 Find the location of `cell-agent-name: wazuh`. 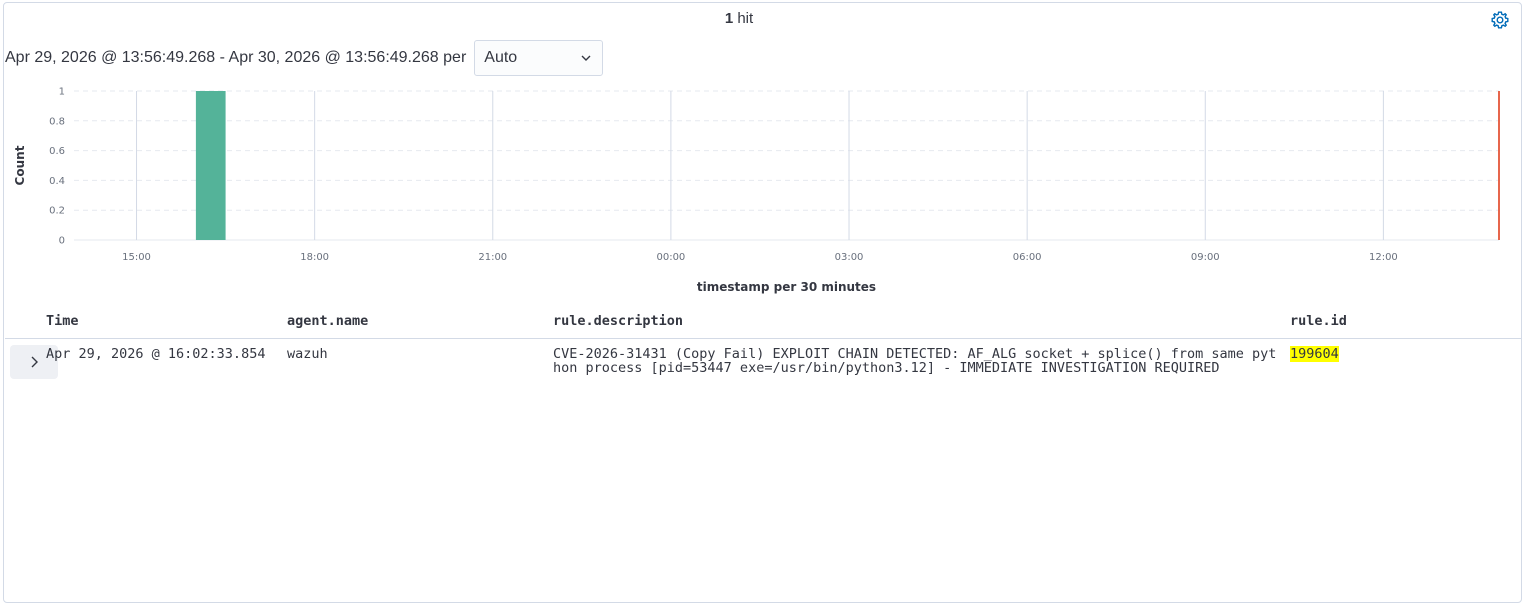

cell-agent-name: wazuh is located at coordinates (307, 354).